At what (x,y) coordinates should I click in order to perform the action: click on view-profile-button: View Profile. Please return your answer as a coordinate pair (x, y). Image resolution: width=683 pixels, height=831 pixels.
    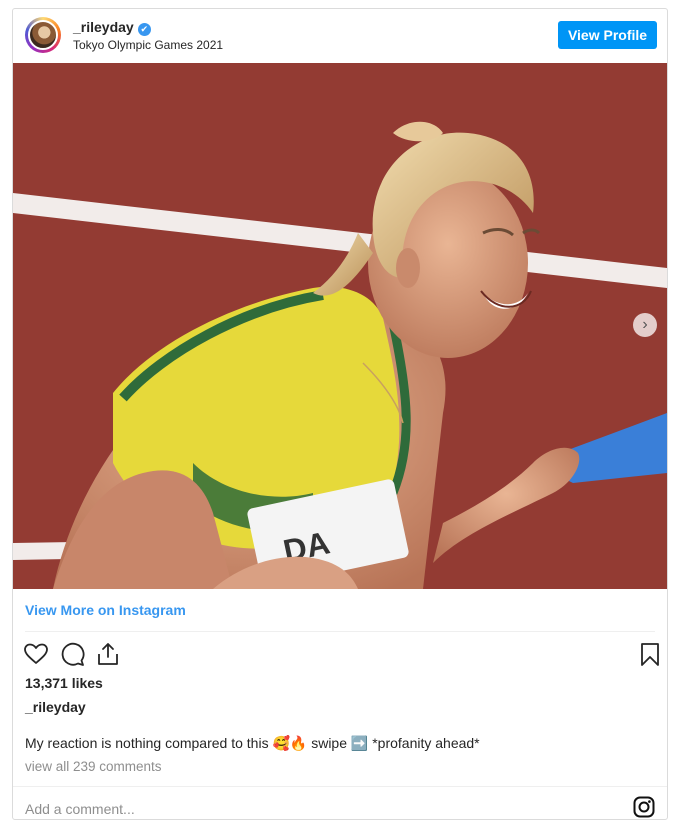
    Looking at the image, I should click on (607, 35).